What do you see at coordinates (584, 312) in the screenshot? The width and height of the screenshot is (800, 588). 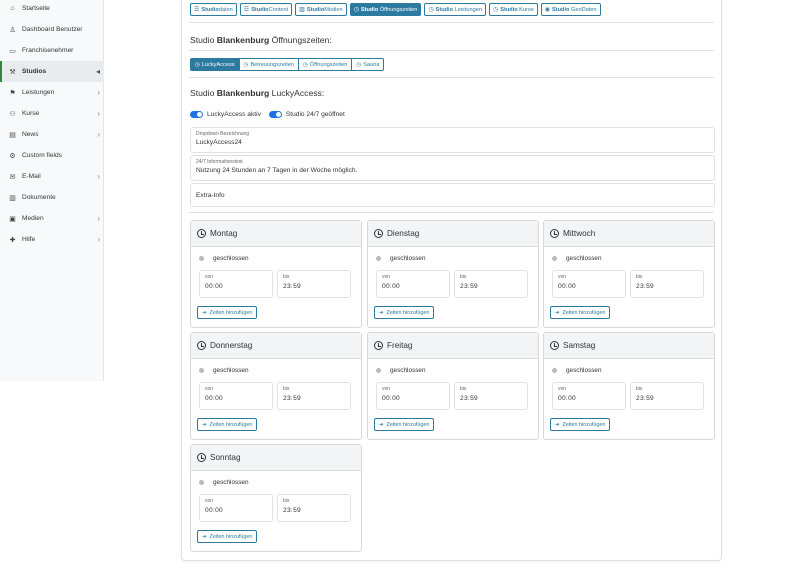 I see `add-times-label: Zeiten hinzufügen` at bounding box center [584, 312].